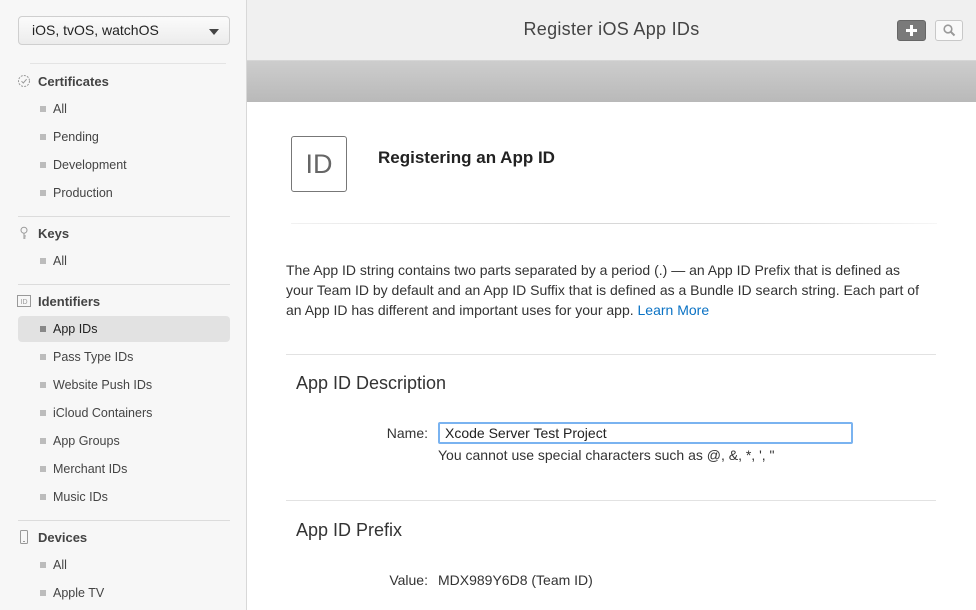  I want to click on sidebar-header-label: Devices, so click(63, 537).